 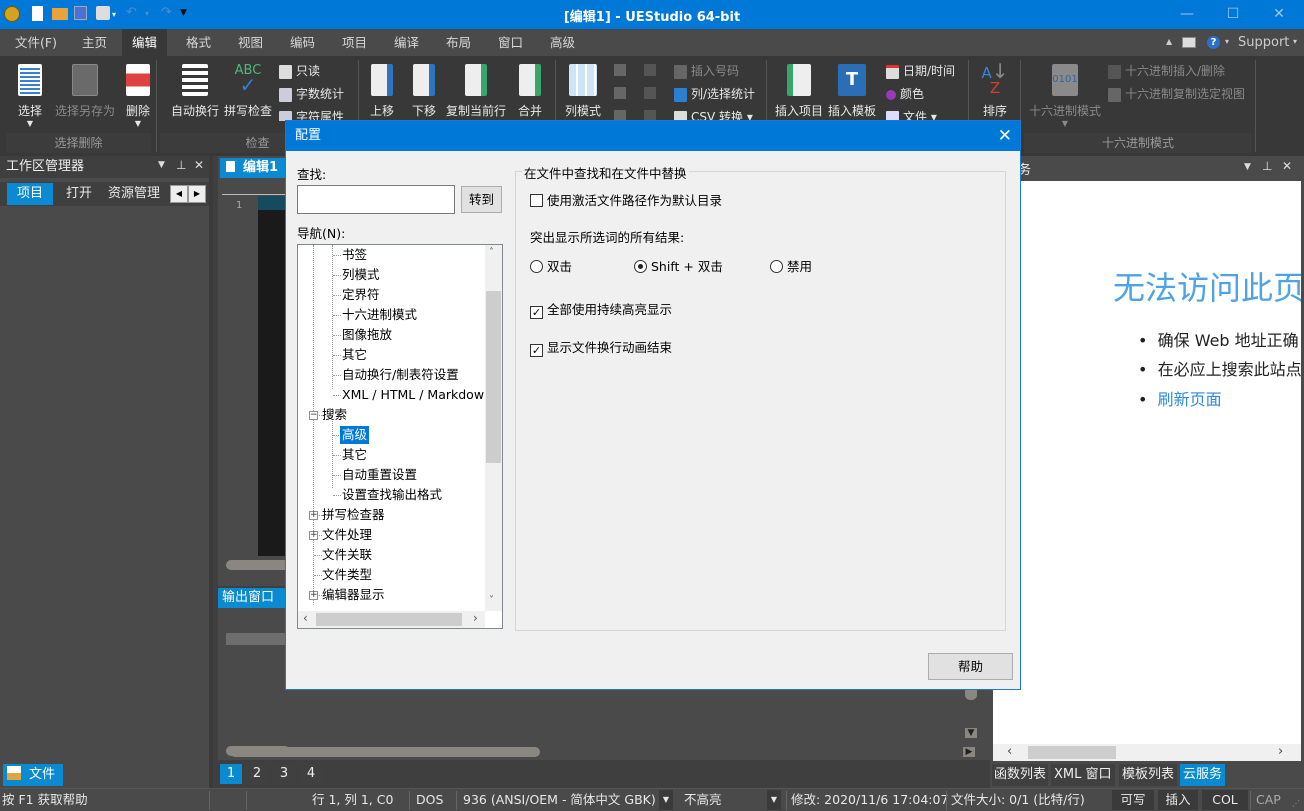 I want to click on scroll-thumb, so click(x=1072, y=752).